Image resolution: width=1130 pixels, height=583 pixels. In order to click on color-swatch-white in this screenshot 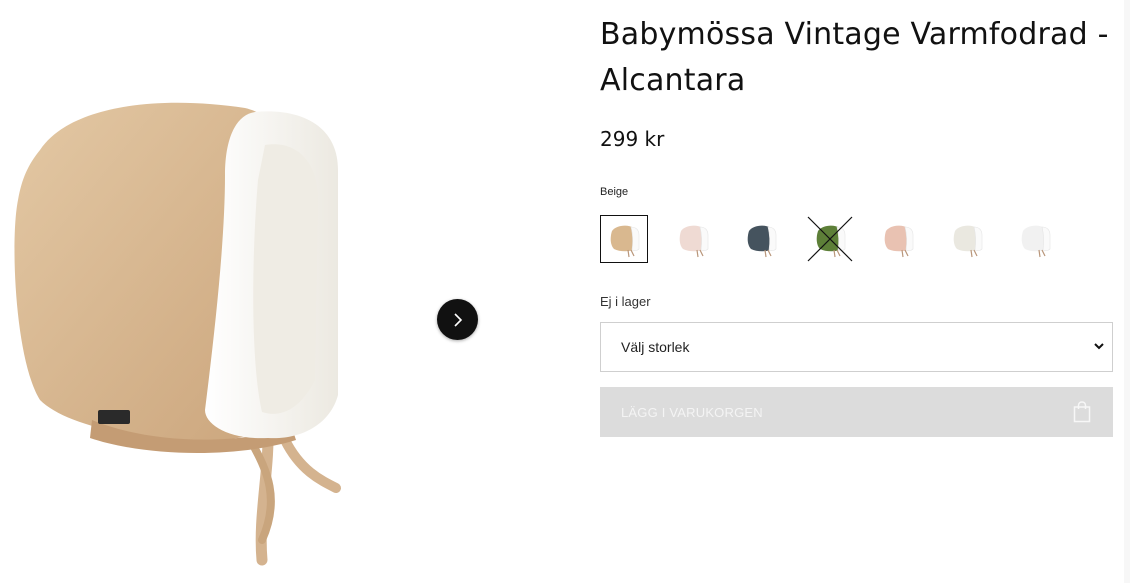, I will do `click(1035, 239)`.